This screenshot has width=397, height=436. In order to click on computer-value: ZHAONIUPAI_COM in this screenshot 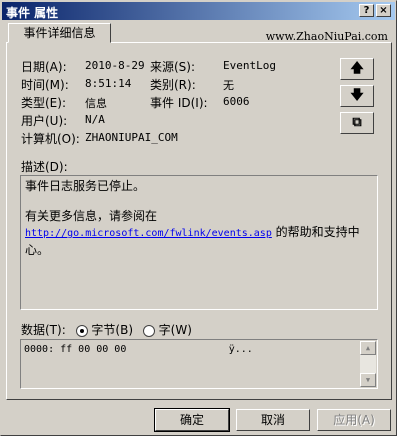, I will do `click(131, 137)`.